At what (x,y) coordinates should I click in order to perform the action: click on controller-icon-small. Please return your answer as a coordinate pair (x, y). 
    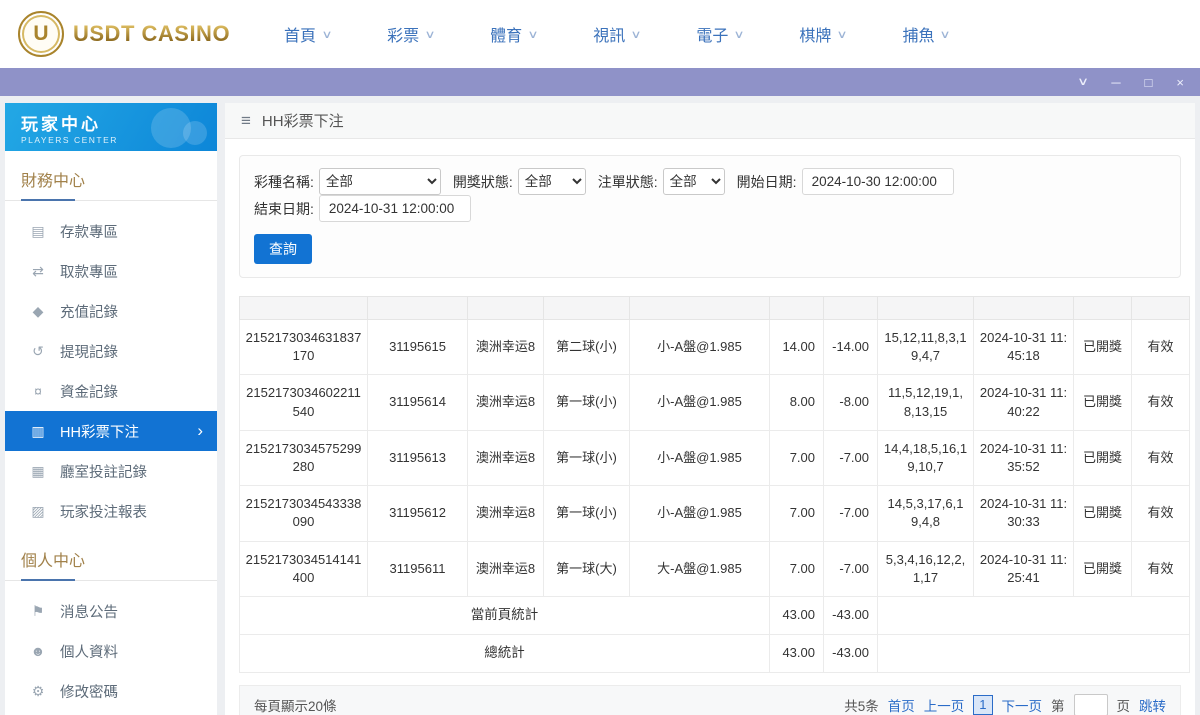
    Looking at the image, I should click on (195, 133).